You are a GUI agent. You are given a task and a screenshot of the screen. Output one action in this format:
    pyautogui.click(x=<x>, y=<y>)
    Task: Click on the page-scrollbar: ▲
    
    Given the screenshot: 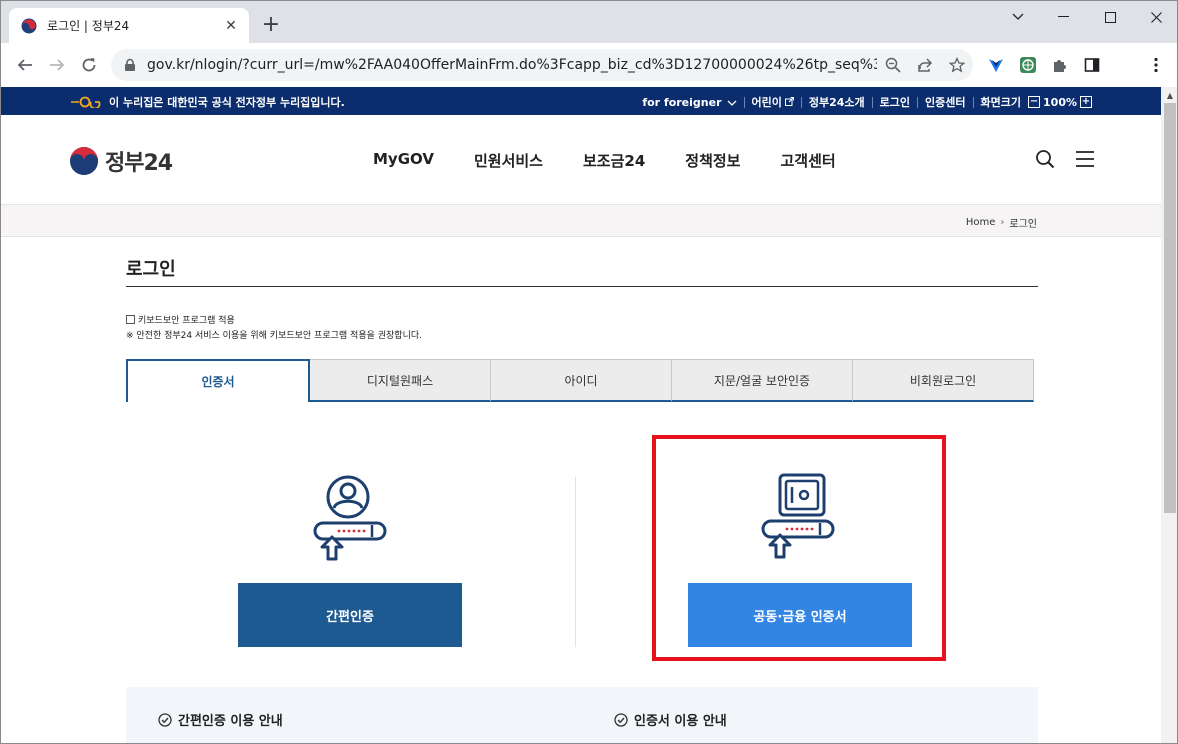 What is the action you would take?
    pyautogui.click(x=1169, y=415)
    